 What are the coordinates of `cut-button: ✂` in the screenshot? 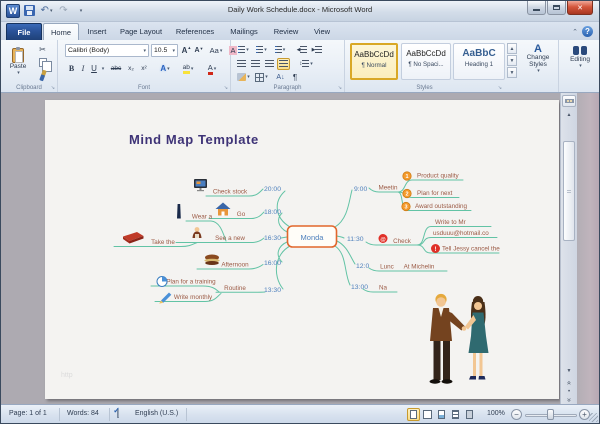 It's located at (42, 49).